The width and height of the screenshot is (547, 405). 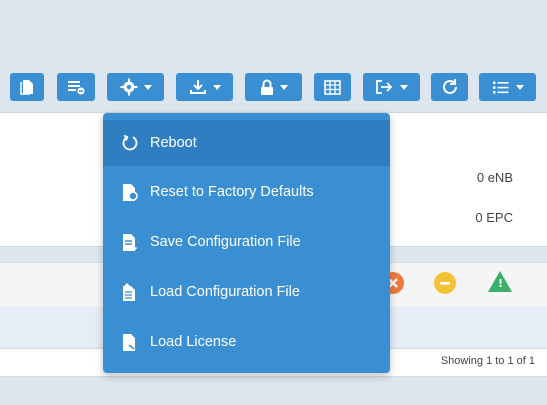 What do you see at coordinates (500, 281) in the screenshot?
I see `warning-icon` at bounding box center [500, 281].